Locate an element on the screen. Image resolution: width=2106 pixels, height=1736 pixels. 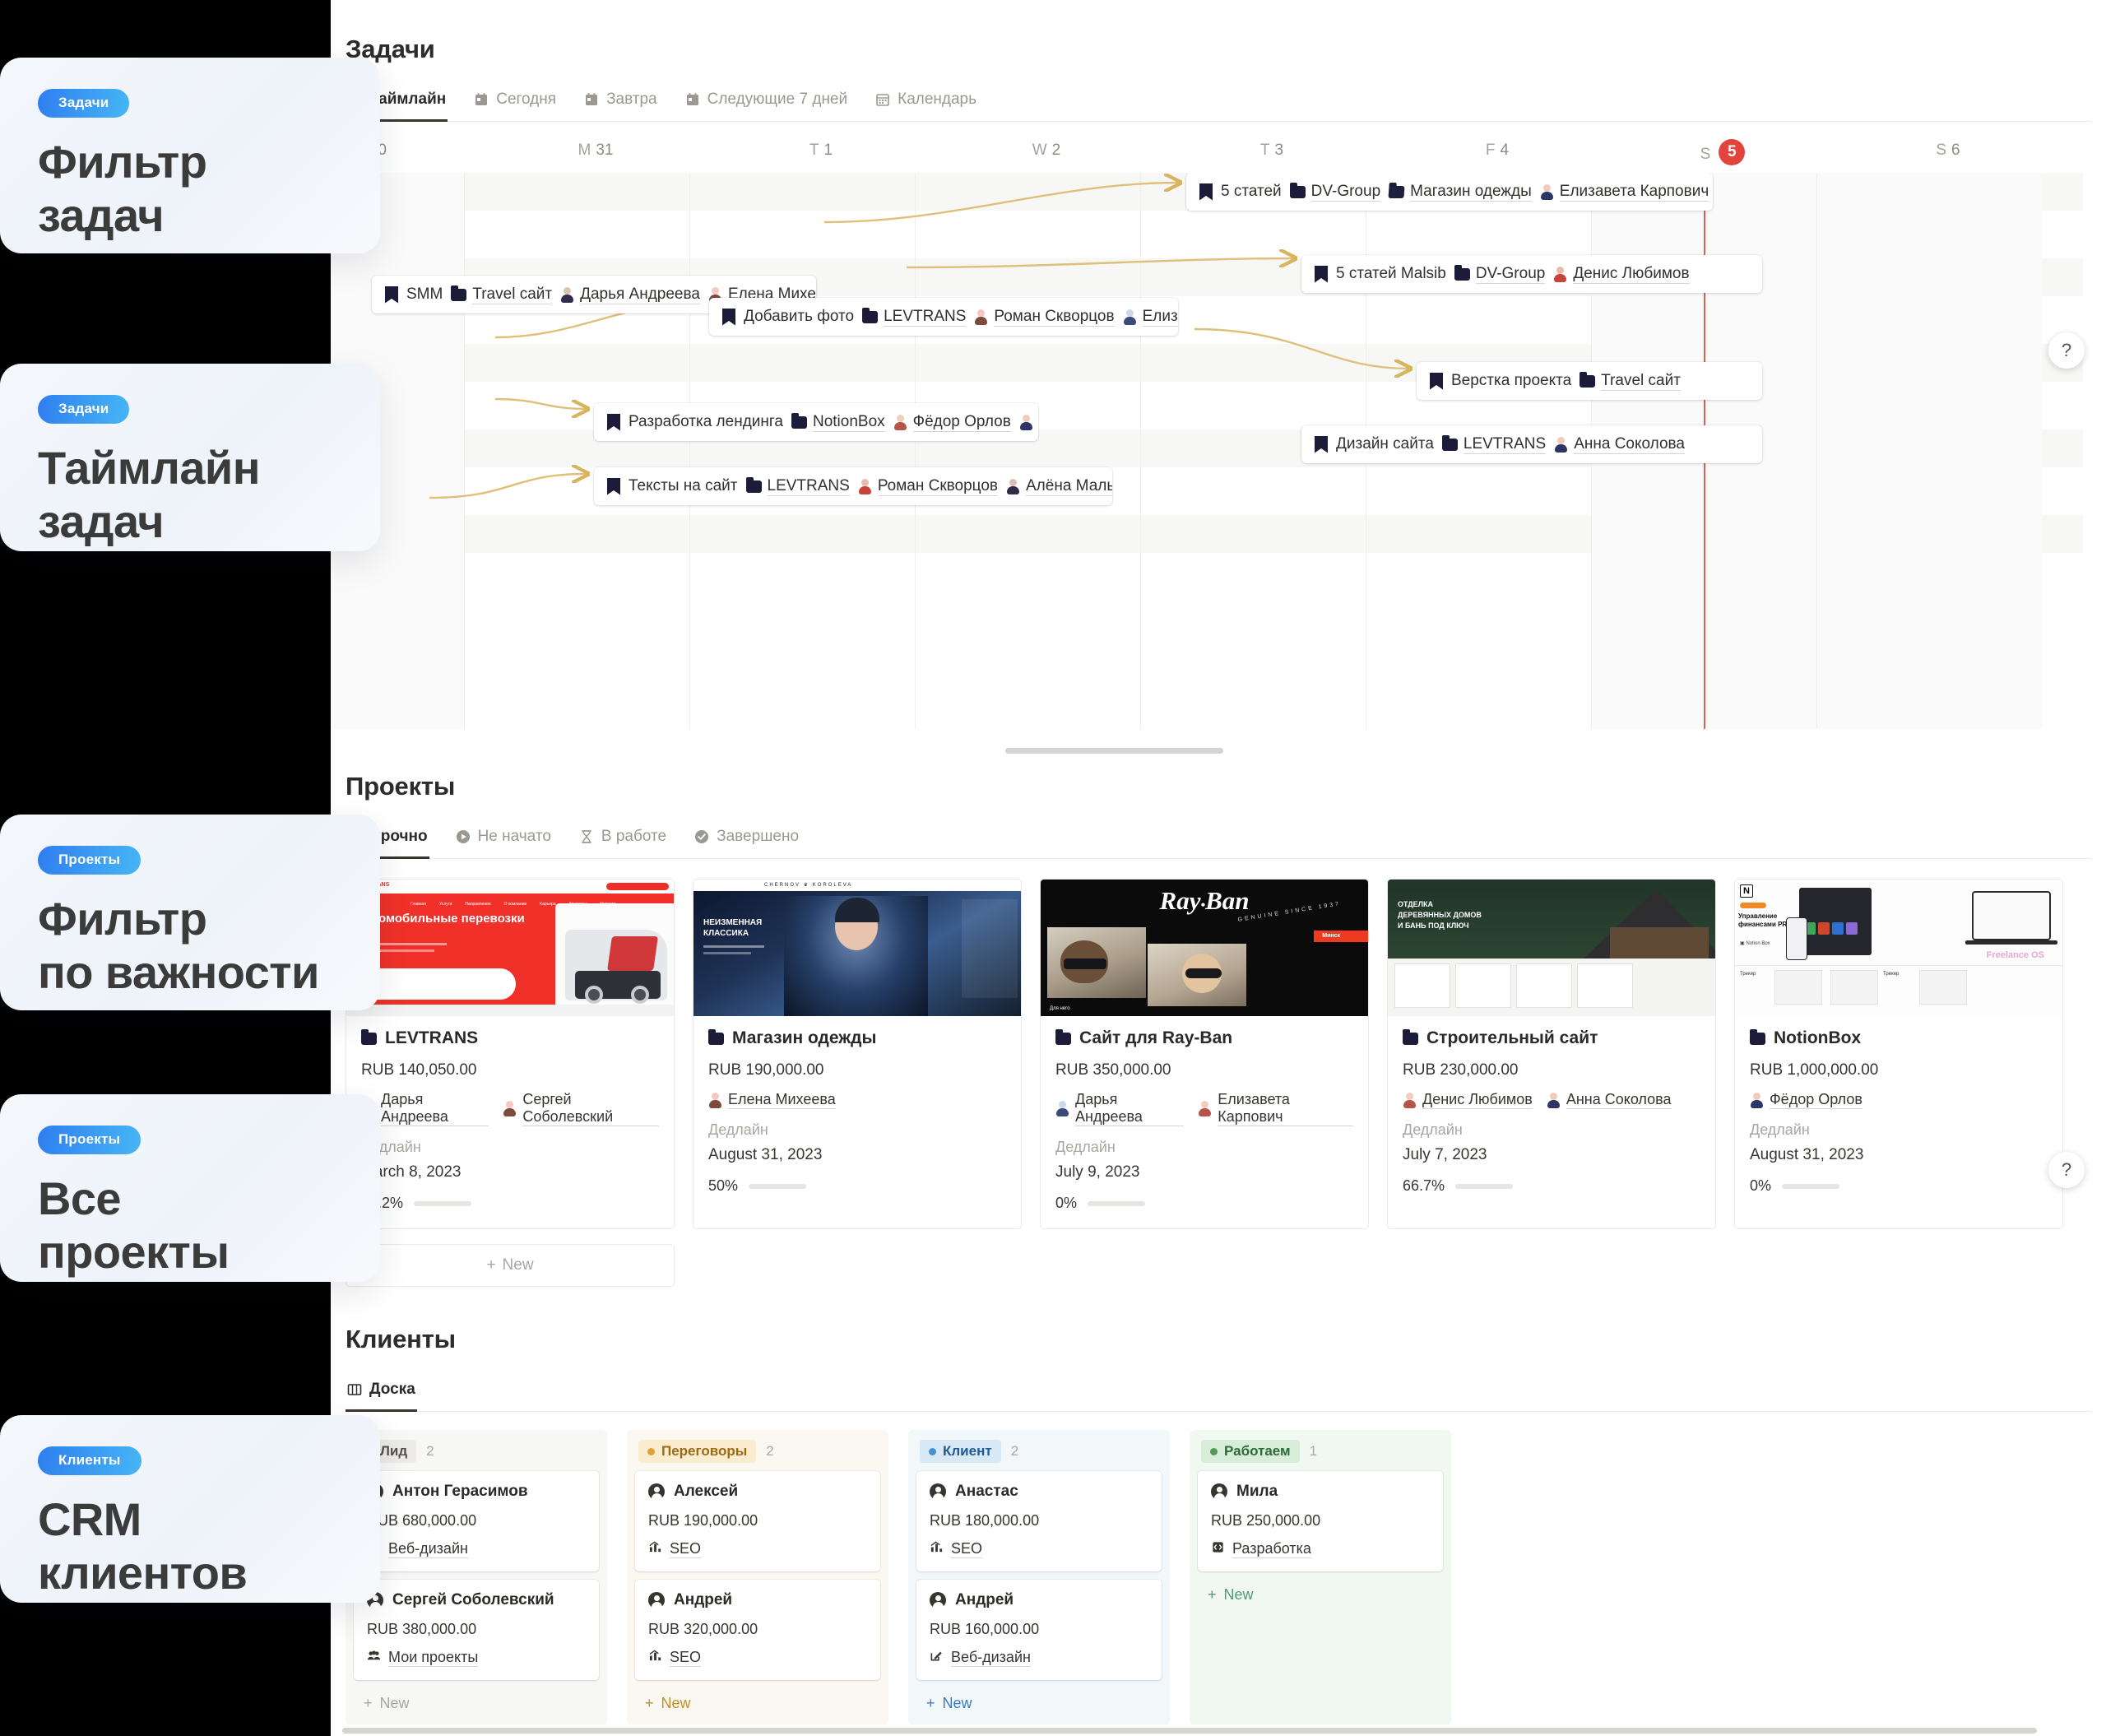
timeline-bar-1-person-0: Денис Любимов is located at coordinates (1621, 274).